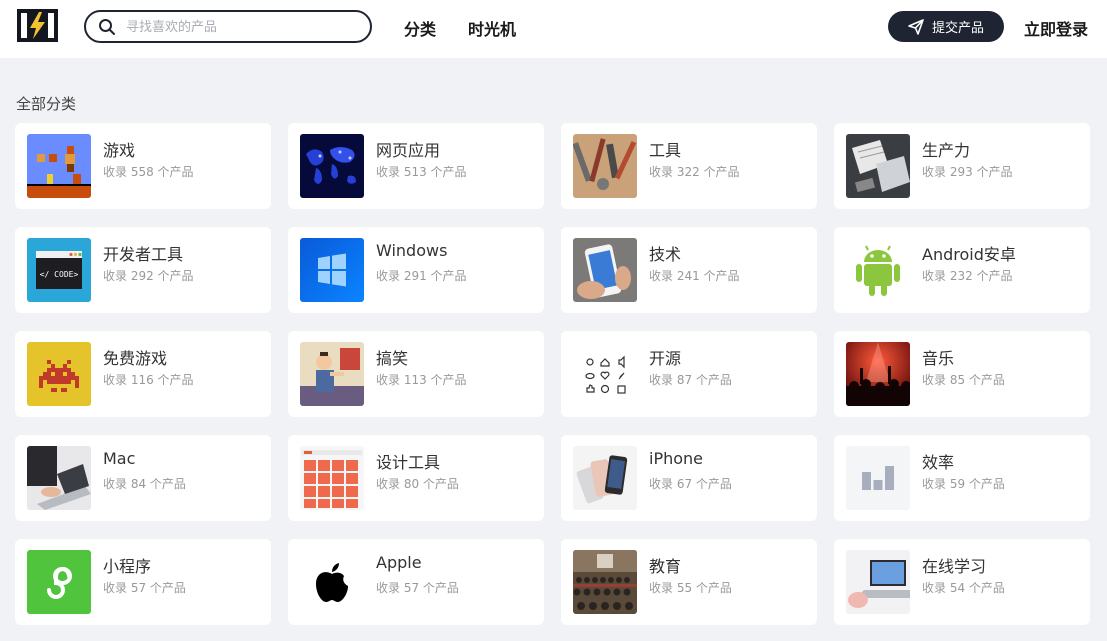 The width and height of the screenshot is (1107, 641). I want to click on category-name: 网页应用, so click(408, 150).